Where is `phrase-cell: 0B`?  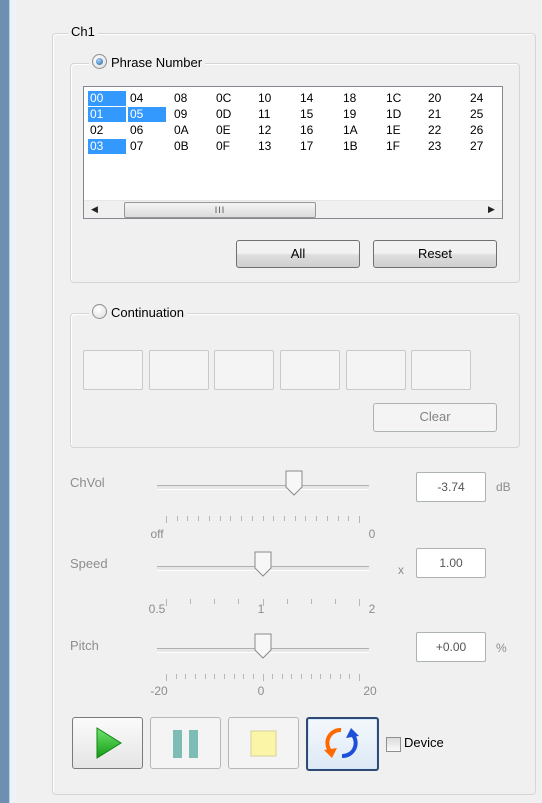 phrase-cell: 0B is located at coordinates (188, 146).